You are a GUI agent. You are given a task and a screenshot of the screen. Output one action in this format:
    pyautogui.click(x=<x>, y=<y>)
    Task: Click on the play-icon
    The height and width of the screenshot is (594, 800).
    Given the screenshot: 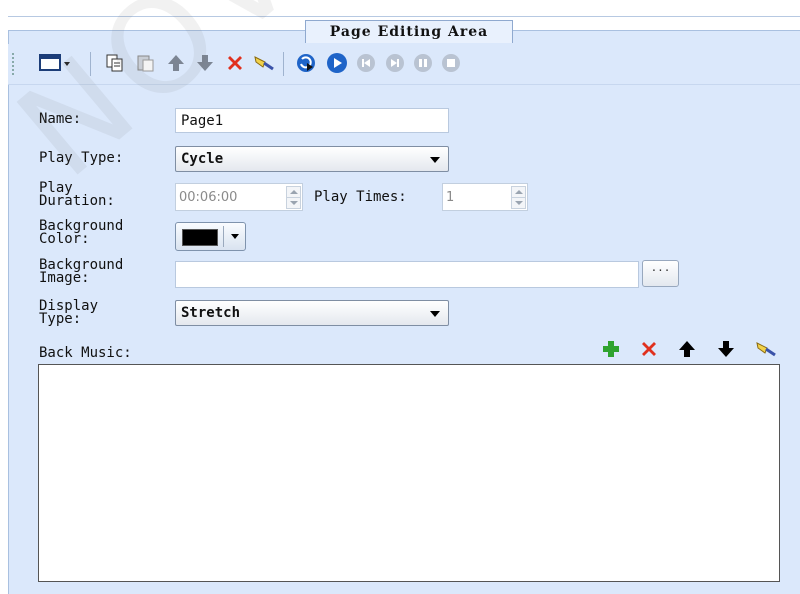 What is the action you would take?
    pyautogui.click(x=337, y=63)
    